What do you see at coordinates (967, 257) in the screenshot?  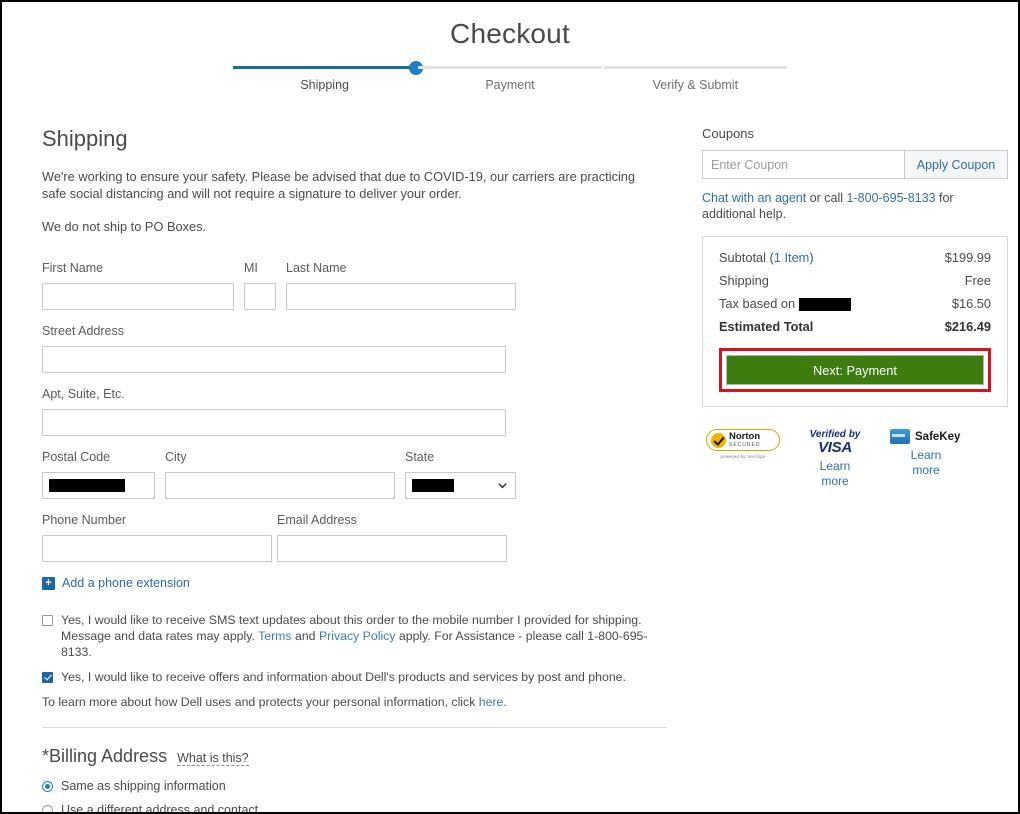 I see `subtotal-value: $199.99` at bounding box center [967, 257].